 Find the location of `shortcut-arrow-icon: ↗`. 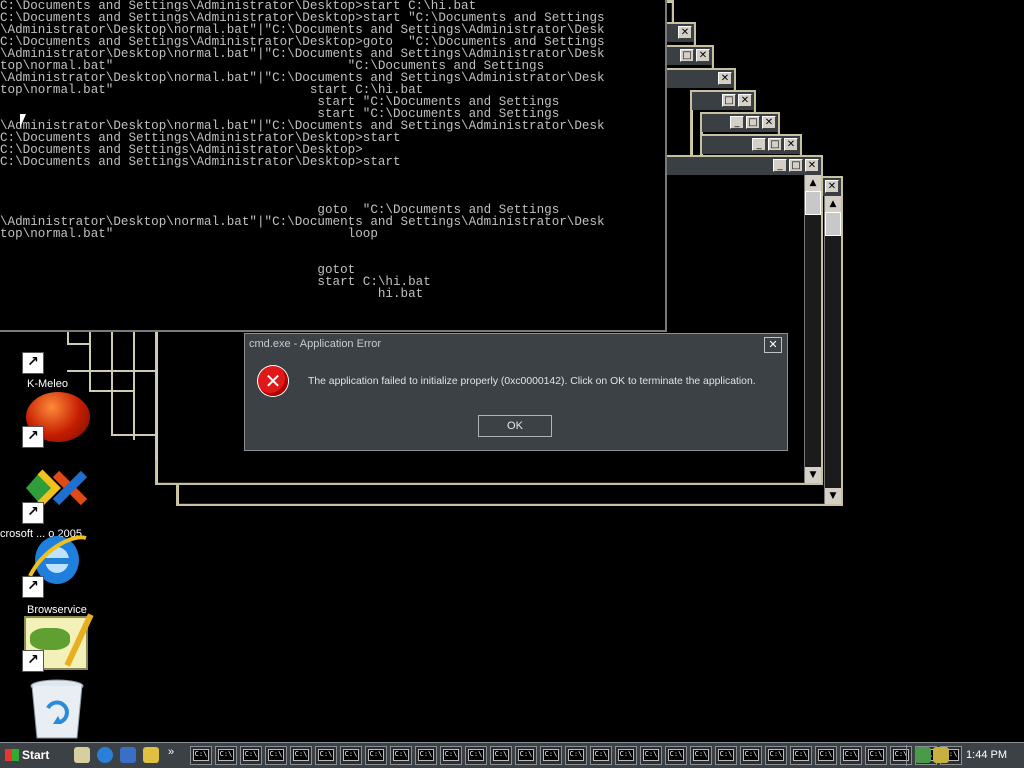

shortcut-arrow-icon: ↗ is located at coordinates (33, 587).